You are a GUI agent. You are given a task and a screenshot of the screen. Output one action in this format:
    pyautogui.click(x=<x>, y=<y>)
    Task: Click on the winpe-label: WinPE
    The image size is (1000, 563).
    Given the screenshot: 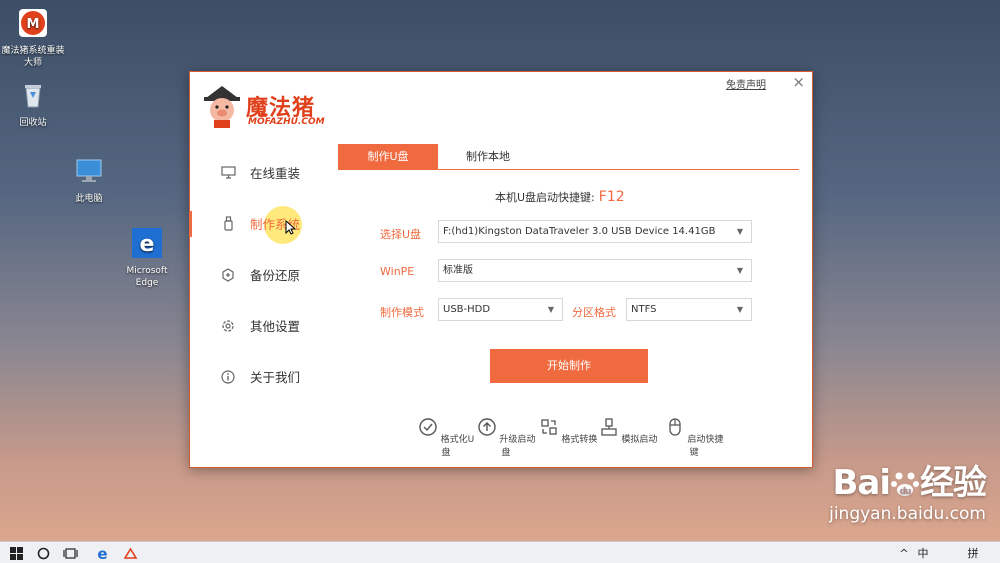 What is the action you would take?
    pyautogui.click(x=397, y=271)
    